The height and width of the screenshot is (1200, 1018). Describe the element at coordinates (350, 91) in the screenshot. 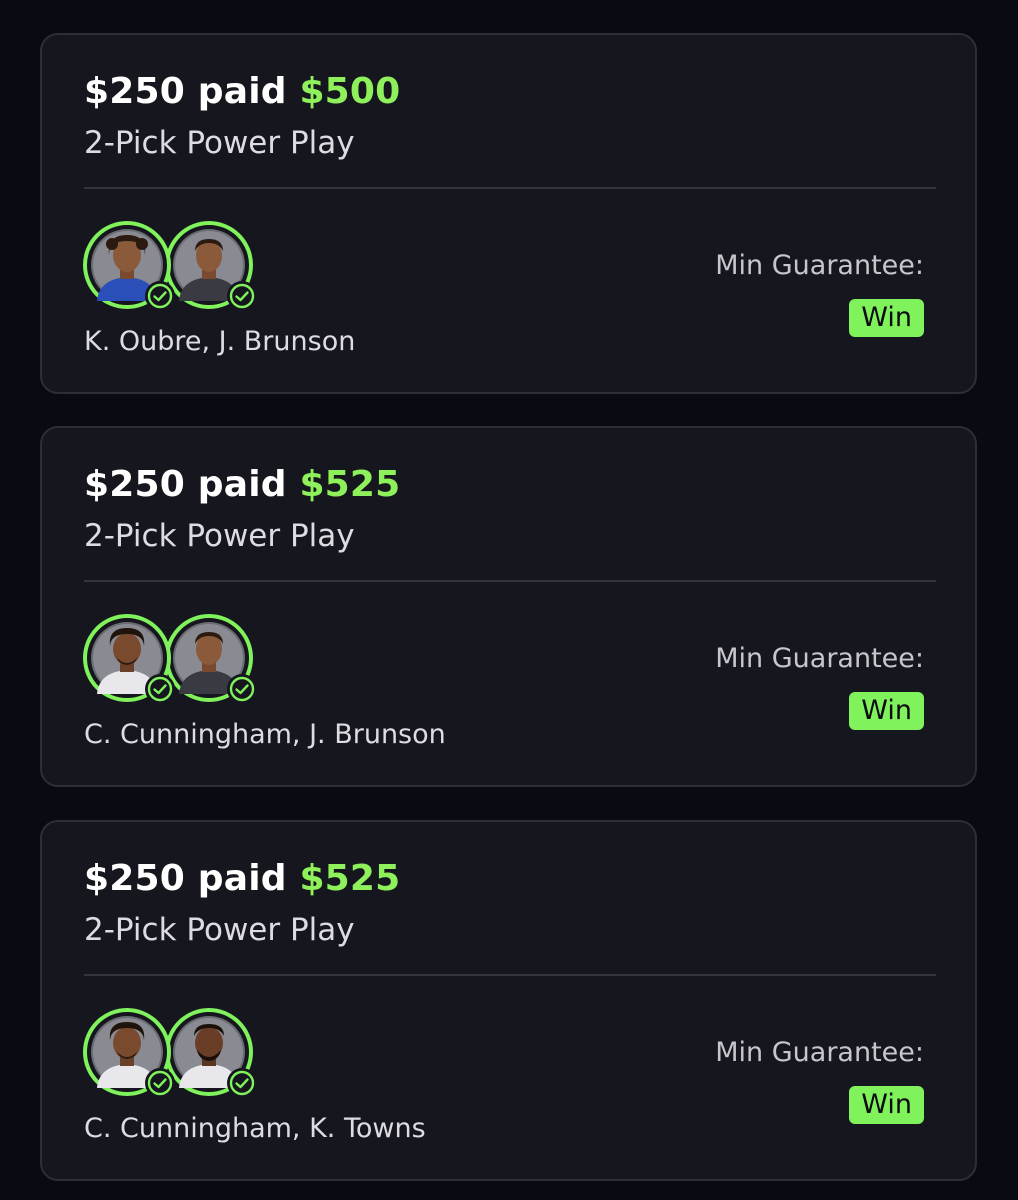

I see `payout-amount: $500` at that location.